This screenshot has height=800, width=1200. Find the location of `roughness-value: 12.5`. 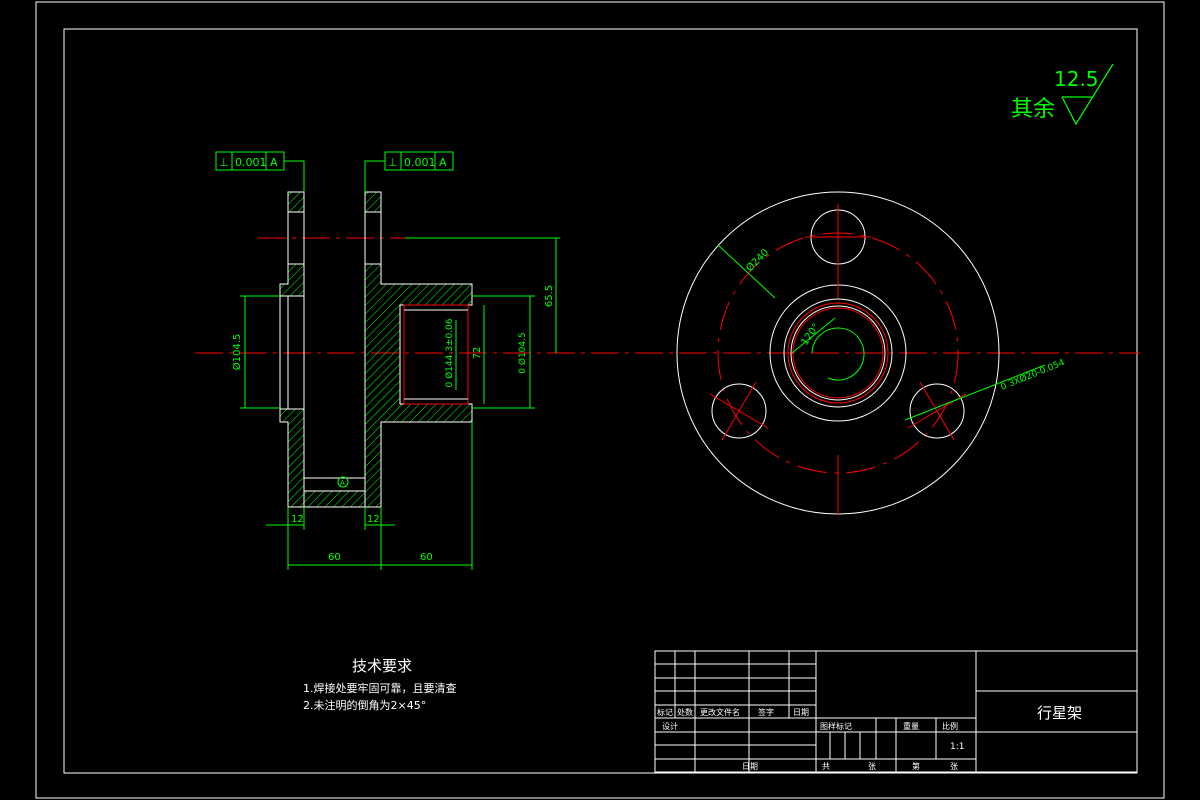

roughness-value: 12.5 is located at coordinates (1076, 79).